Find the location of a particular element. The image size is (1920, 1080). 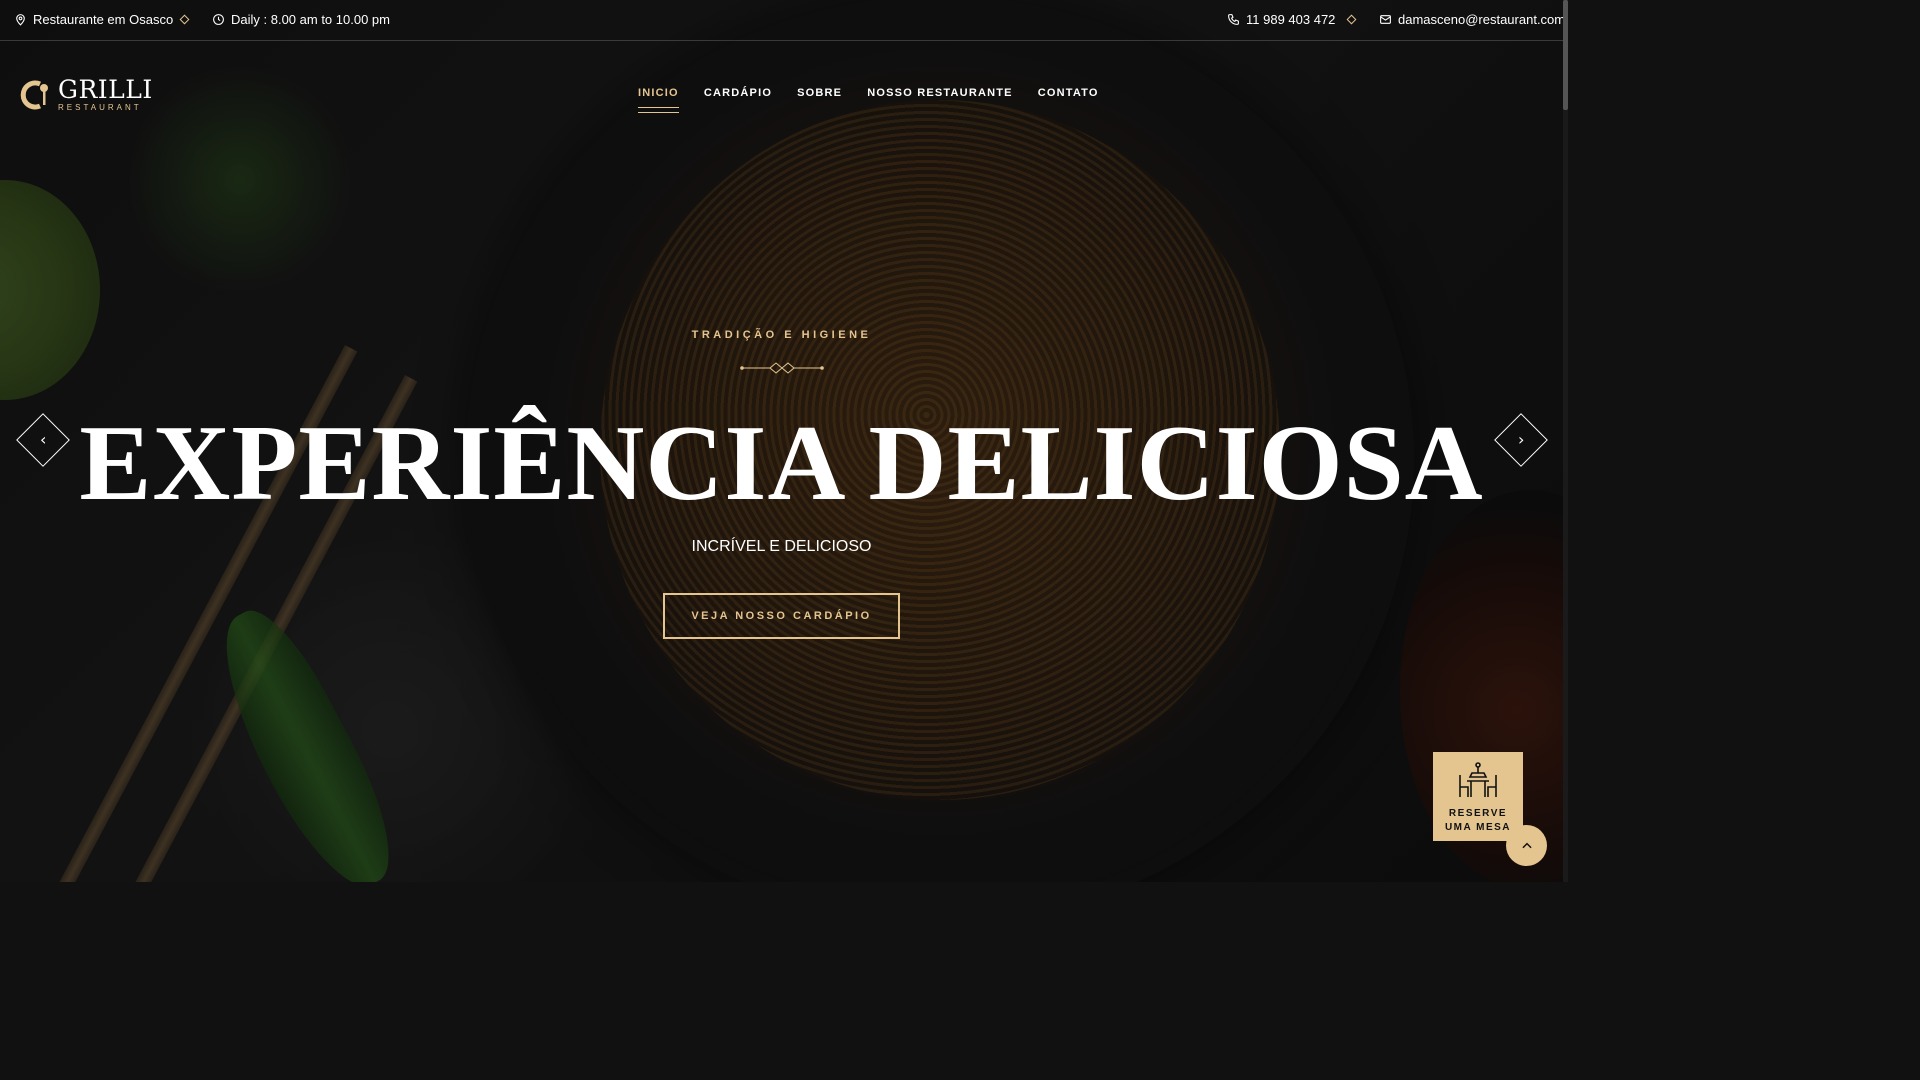

logo: GRILLI RESTAURANT is located at coordinates (85, 94).